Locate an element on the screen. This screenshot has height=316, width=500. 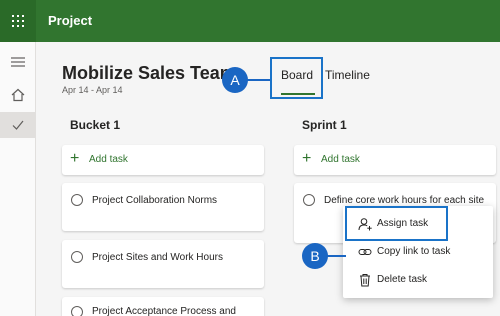
check-icon is located at coordinates (18, 125).